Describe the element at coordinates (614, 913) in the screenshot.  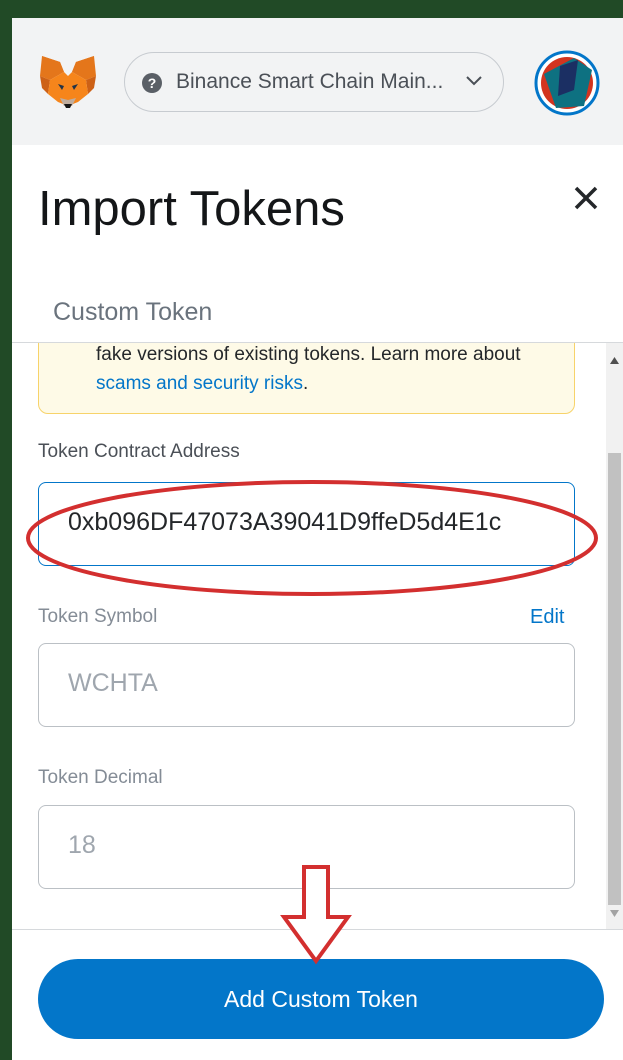
I see `scroll-down-arrow-icon` at that location.